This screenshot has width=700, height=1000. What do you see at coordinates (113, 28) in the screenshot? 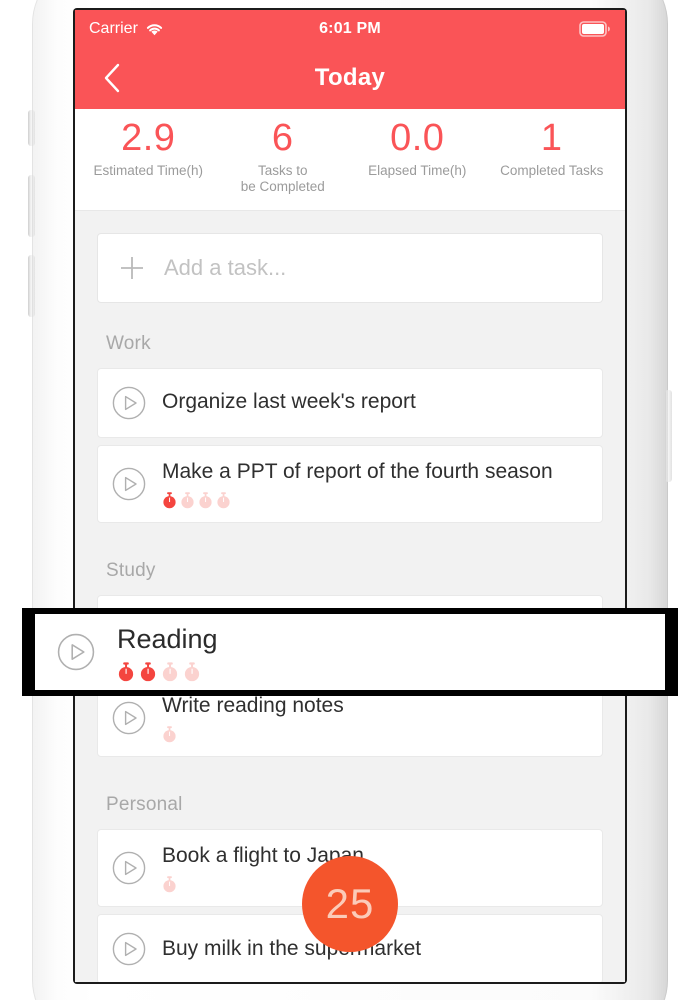
I see `carrier-label: Carrier` at bounding box center [113, 28].